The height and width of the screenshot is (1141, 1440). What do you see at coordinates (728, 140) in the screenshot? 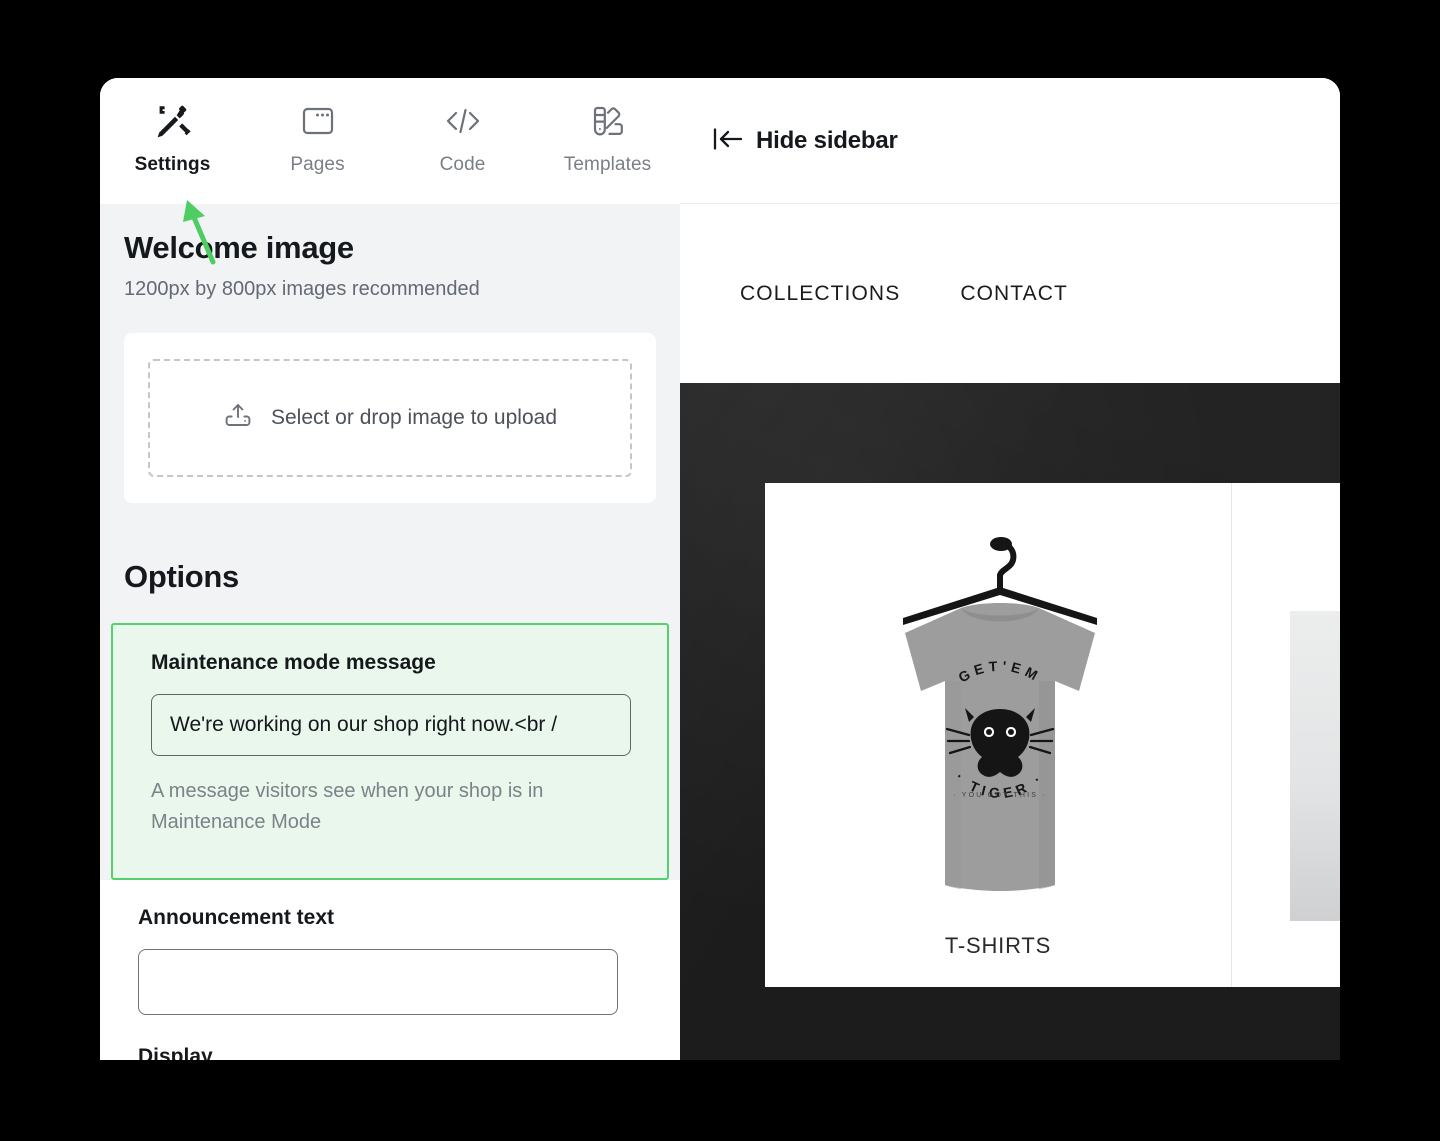
I see `collapse-left-icon` at bounding box center [728, 140].